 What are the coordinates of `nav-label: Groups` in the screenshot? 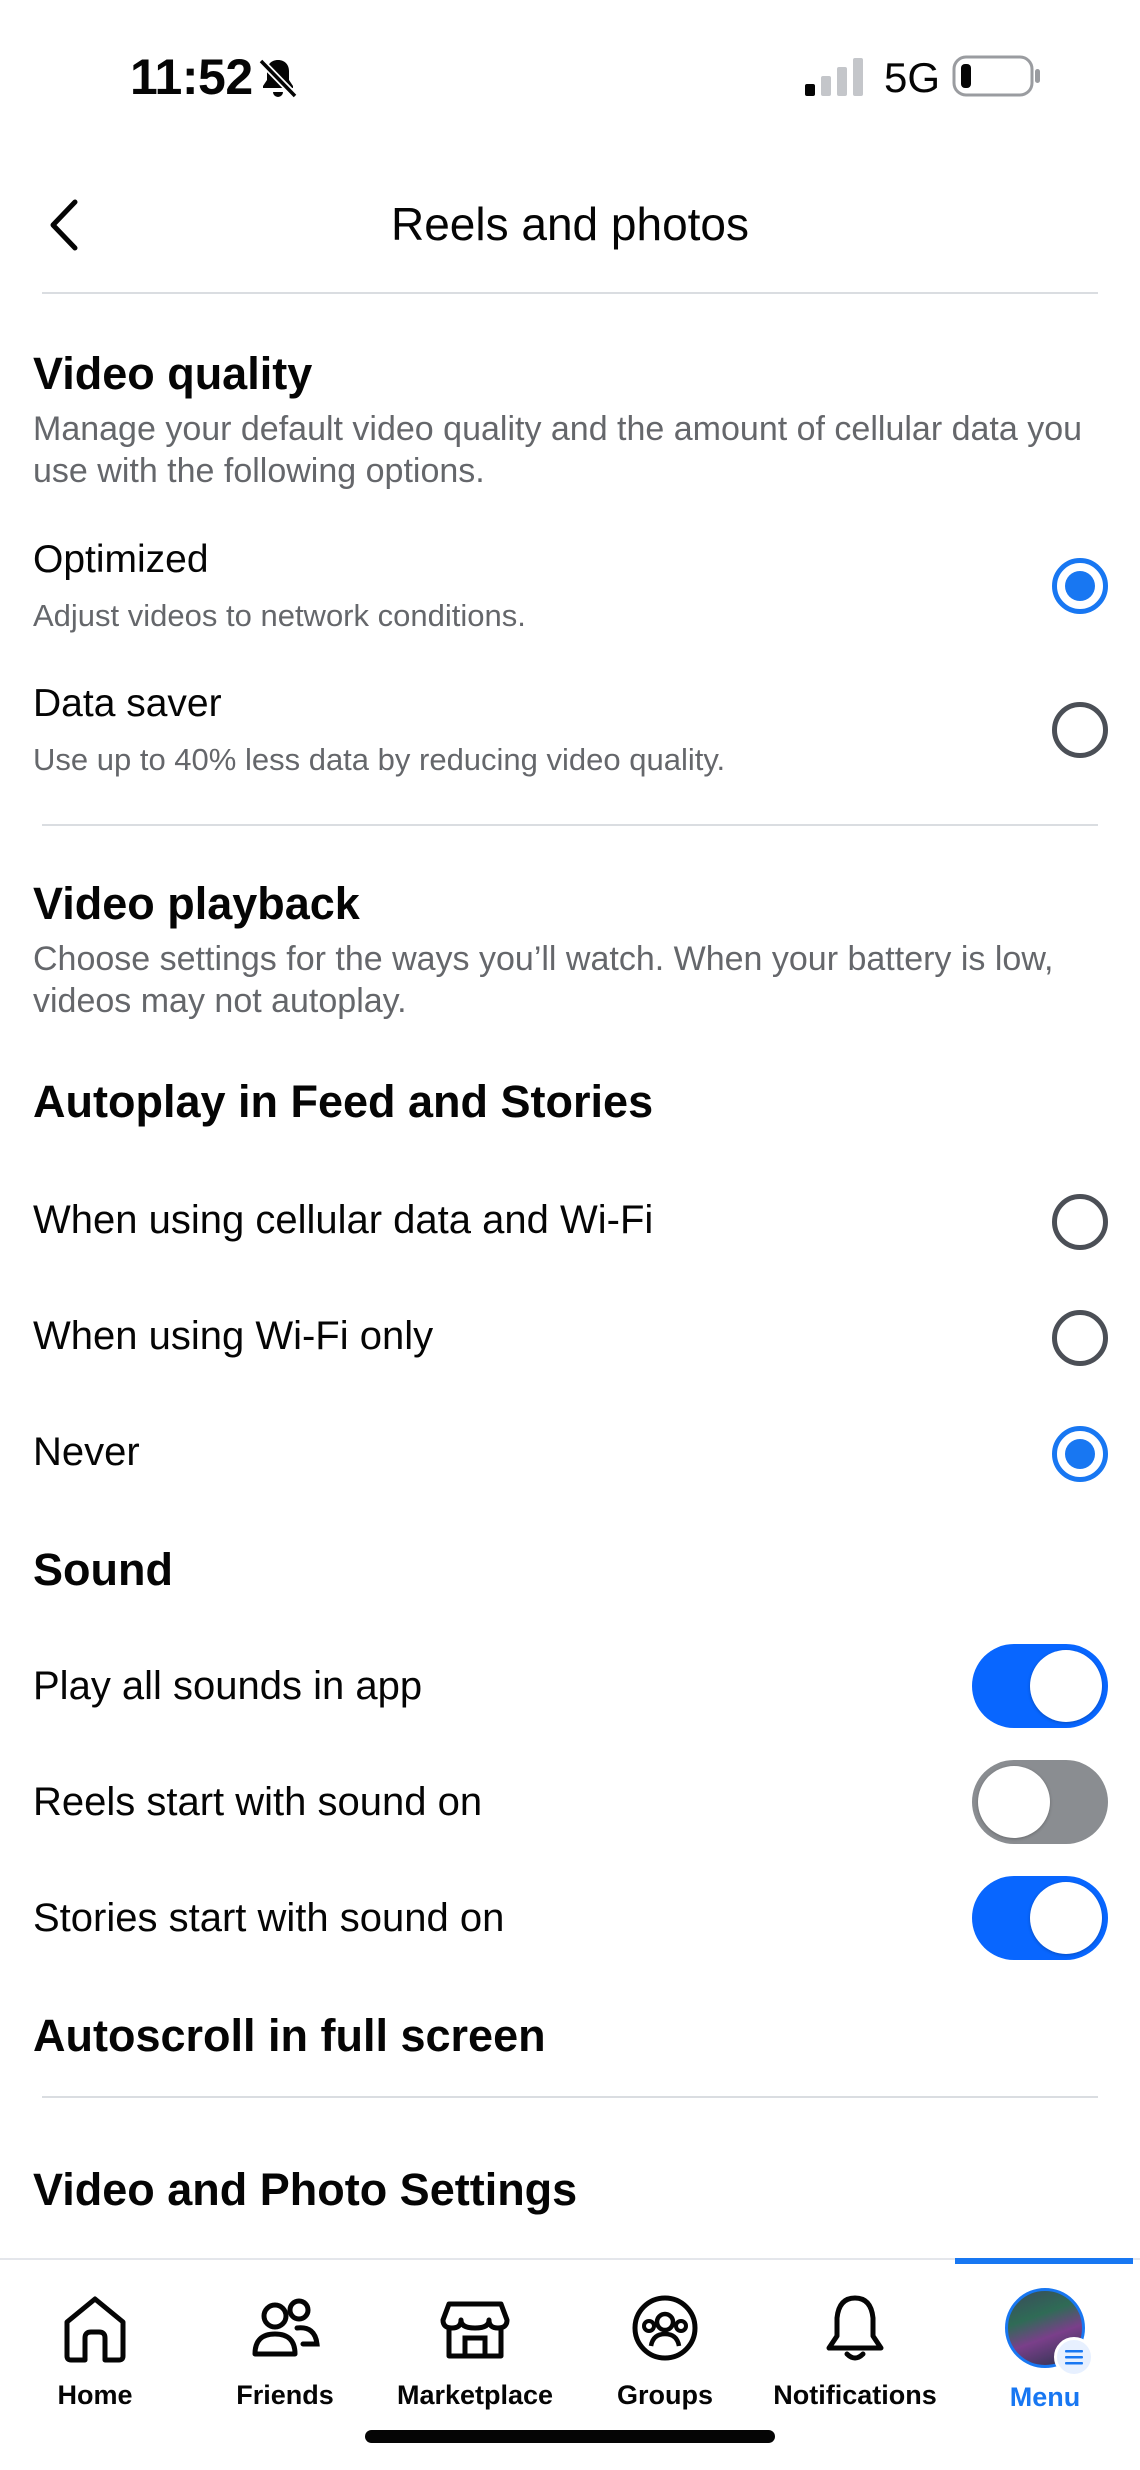 It's located at (664, 2395).